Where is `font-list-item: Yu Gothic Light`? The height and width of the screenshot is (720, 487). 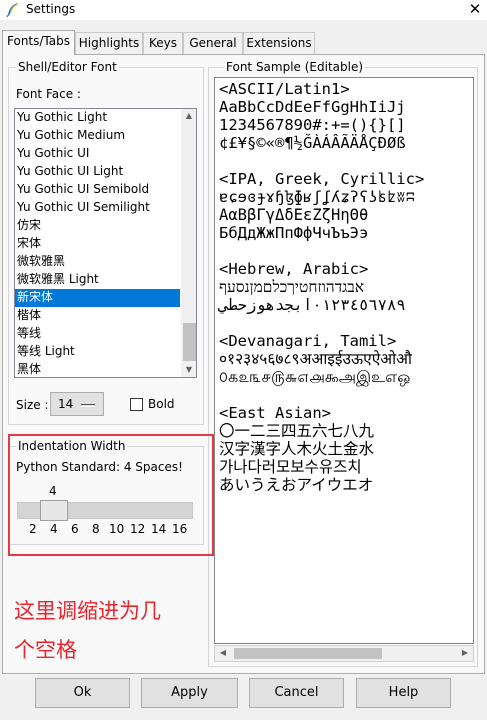
font-list-item: Yu Gothic Light is located at coordinates (97, 118).